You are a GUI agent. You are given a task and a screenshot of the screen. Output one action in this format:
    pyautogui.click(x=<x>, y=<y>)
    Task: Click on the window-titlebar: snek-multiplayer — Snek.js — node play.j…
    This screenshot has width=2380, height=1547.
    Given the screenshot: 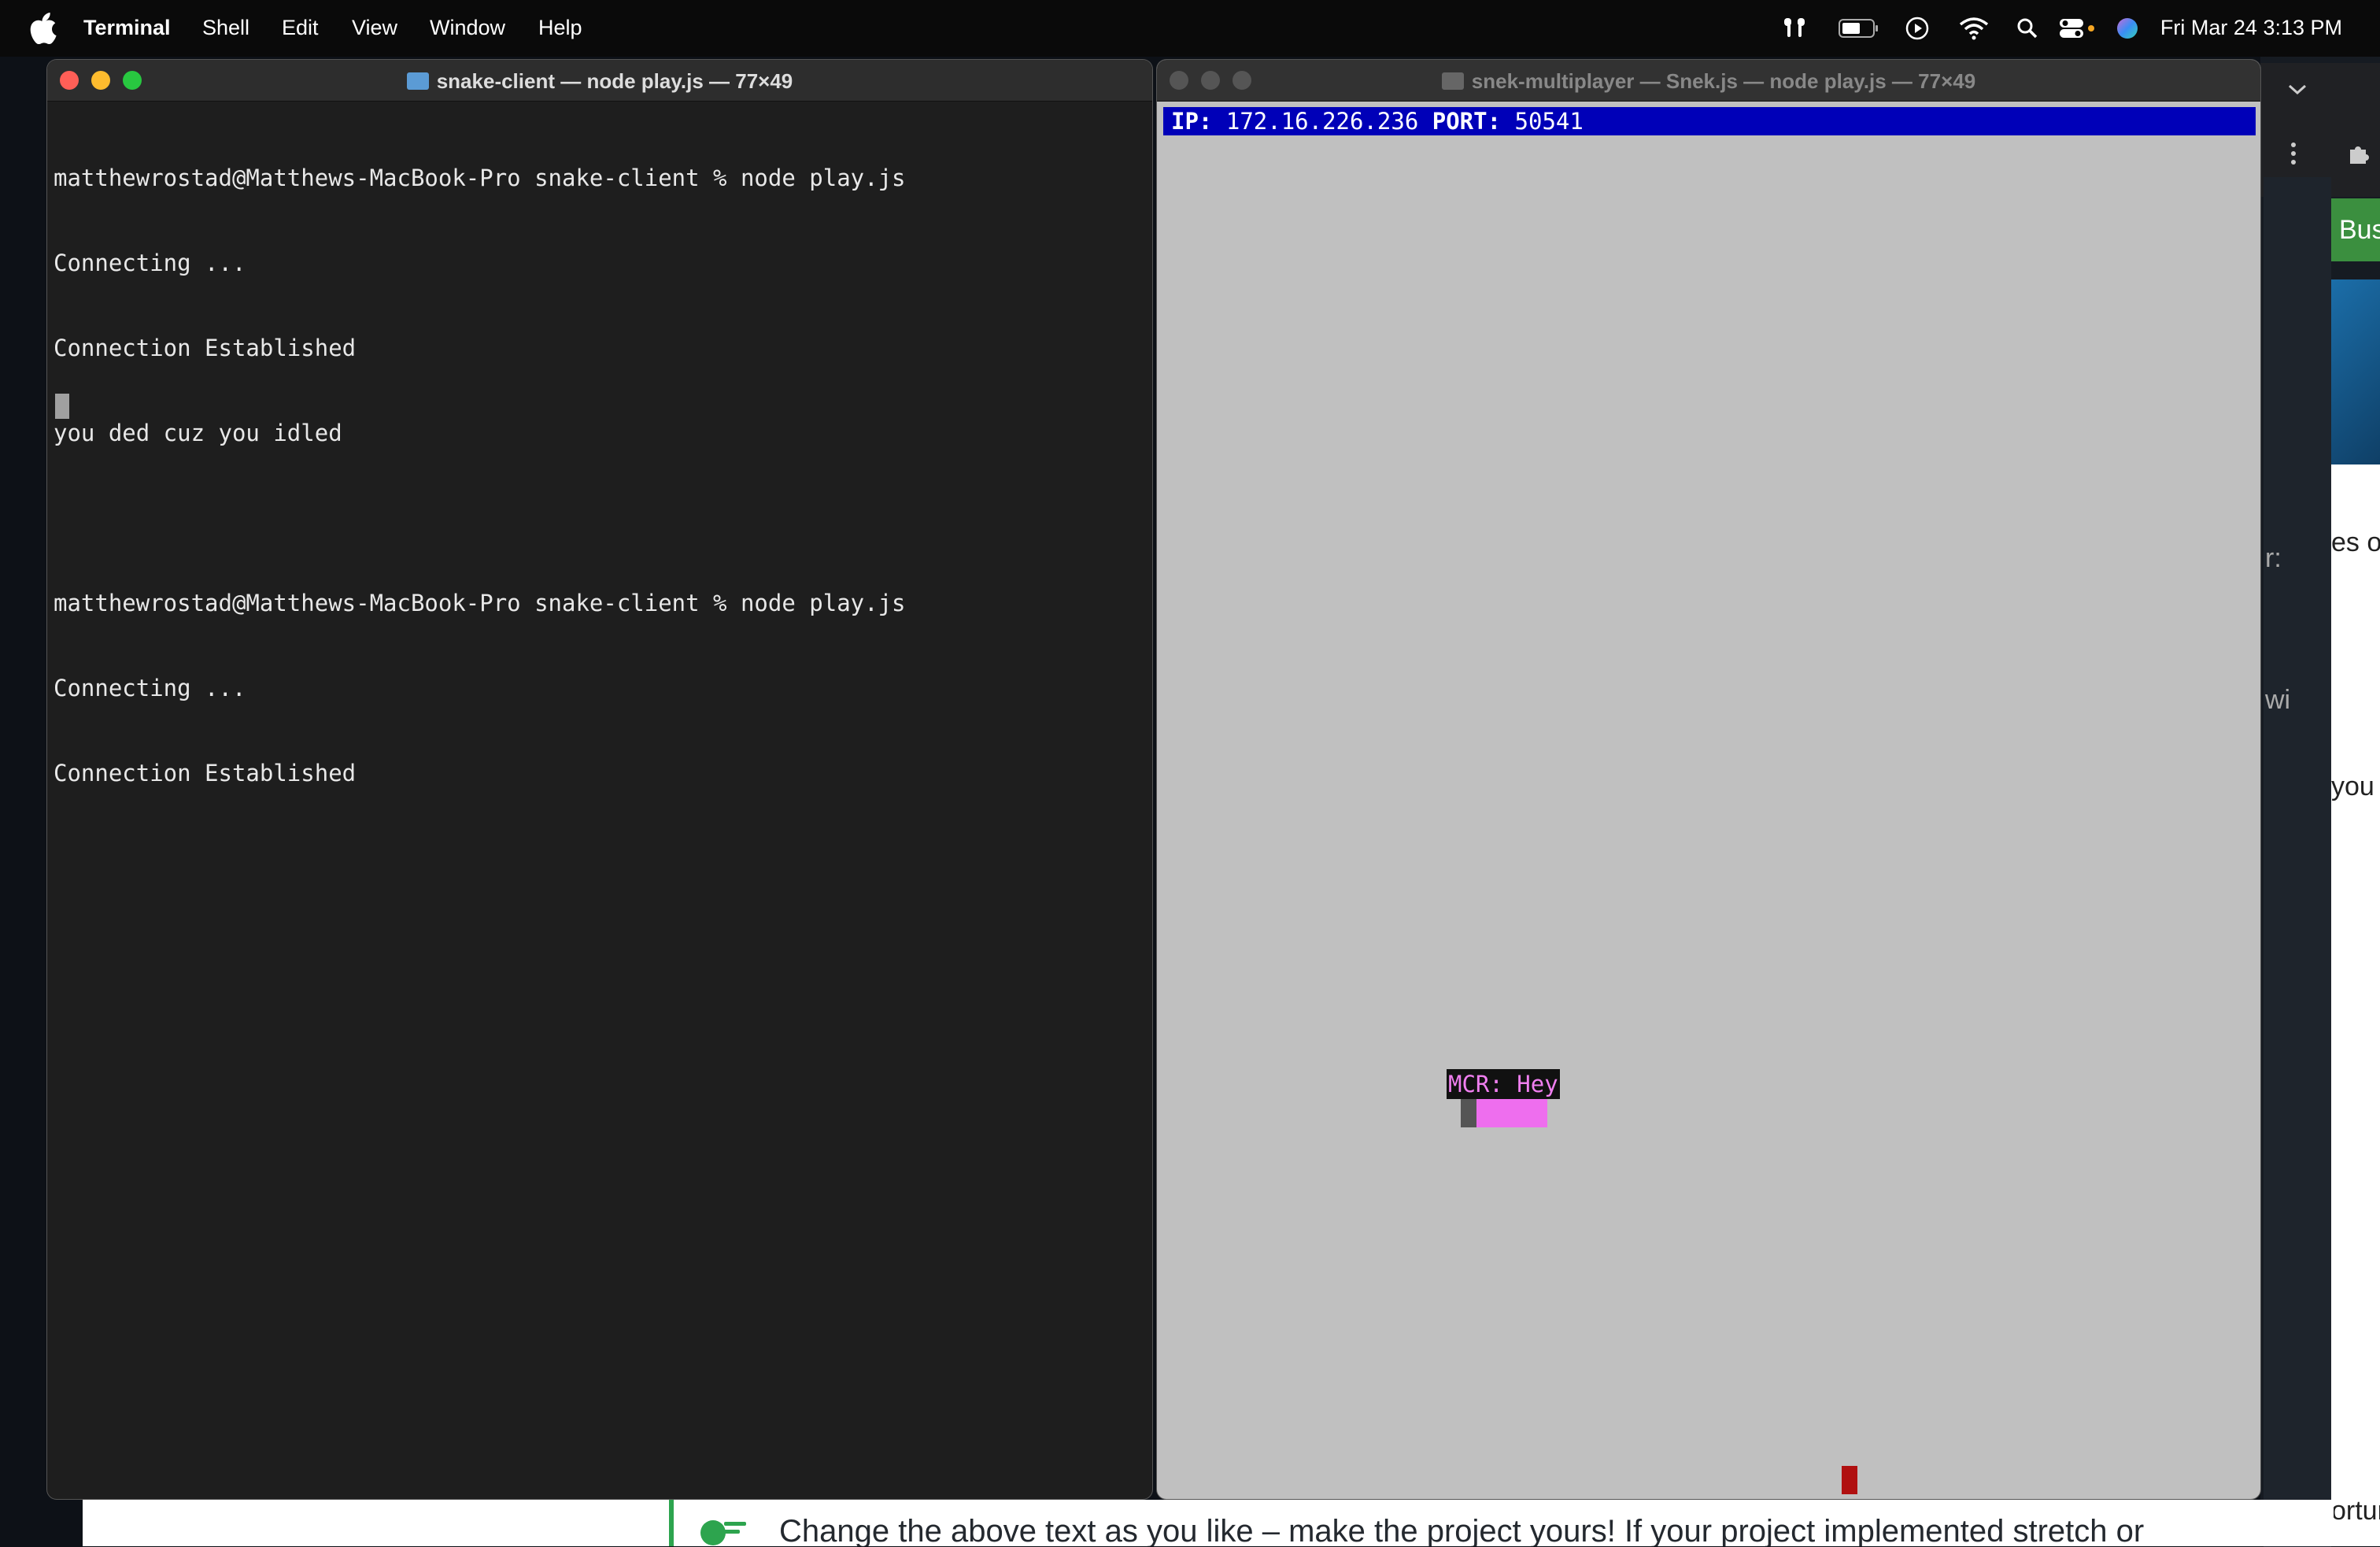 What is the action you would take?
    pyautogui.click(x=1708, y=81)
    